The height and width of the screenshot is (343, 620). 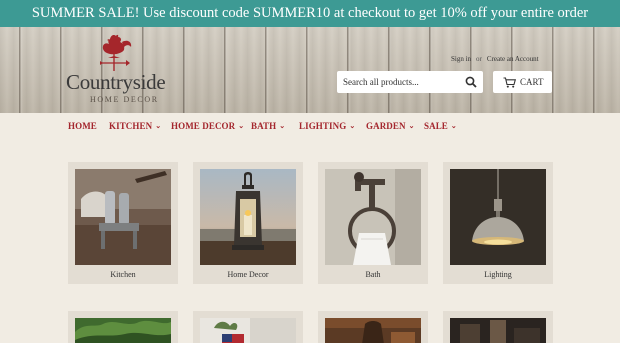 I want to click on category-card-home-decor: Home Decor, so click(x=248, y=223).